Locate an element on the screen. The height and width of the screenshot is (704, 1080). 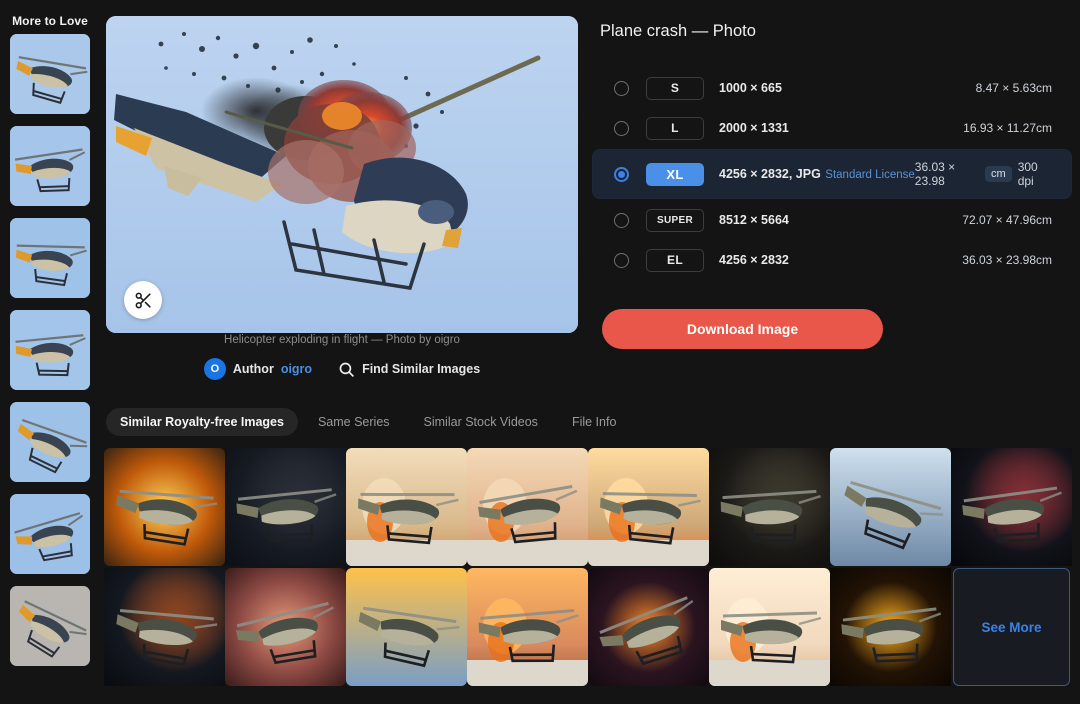
pixel-dimensions: 2000 × 1331 is located at coordinates (754, 128).